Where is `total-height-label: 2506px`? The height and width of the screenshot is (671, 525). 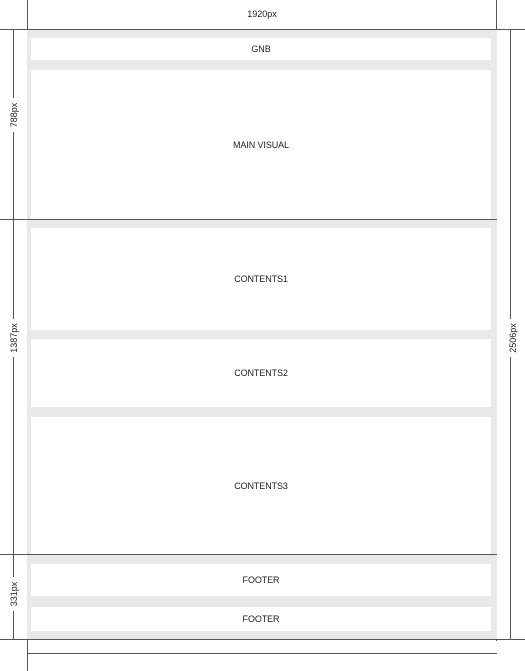
total-height-label: 2506px is located at coordinates (513, 338).